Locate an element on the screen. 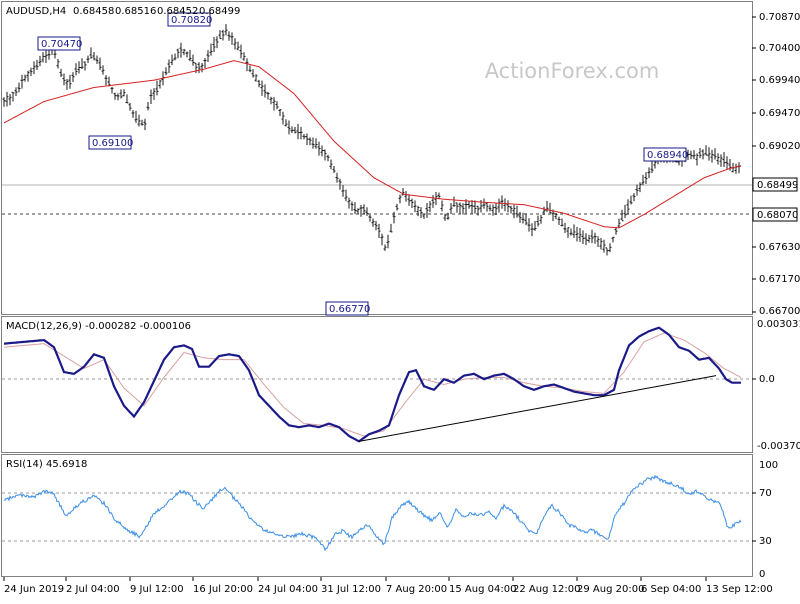  price-annotation: 0.69100 is located at coordinates (110, 142).